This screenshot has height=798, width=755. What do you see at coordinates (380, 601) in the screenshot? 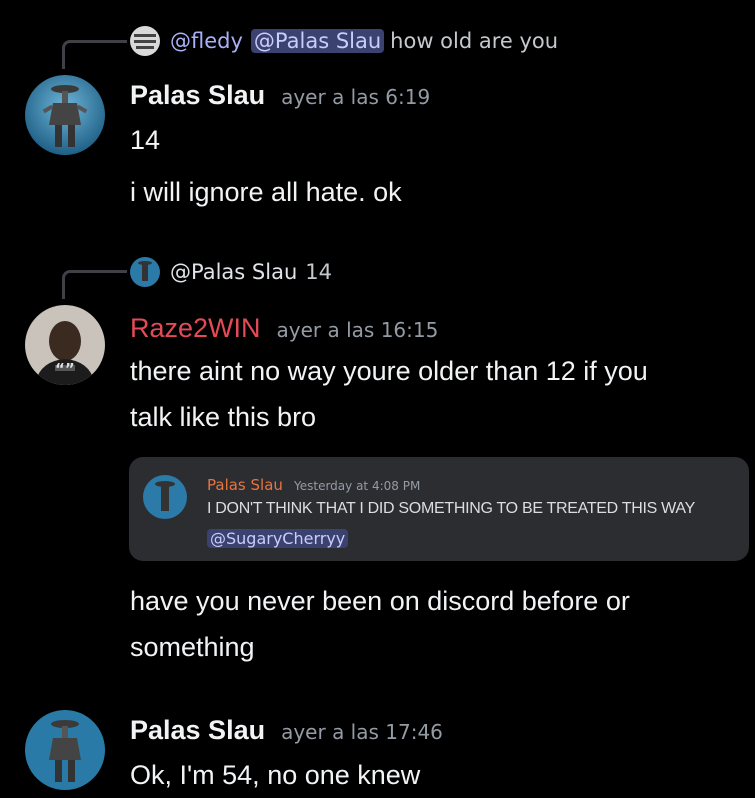
I see `message-line: have you never been on discord before or` at bounding box center [380, 601].